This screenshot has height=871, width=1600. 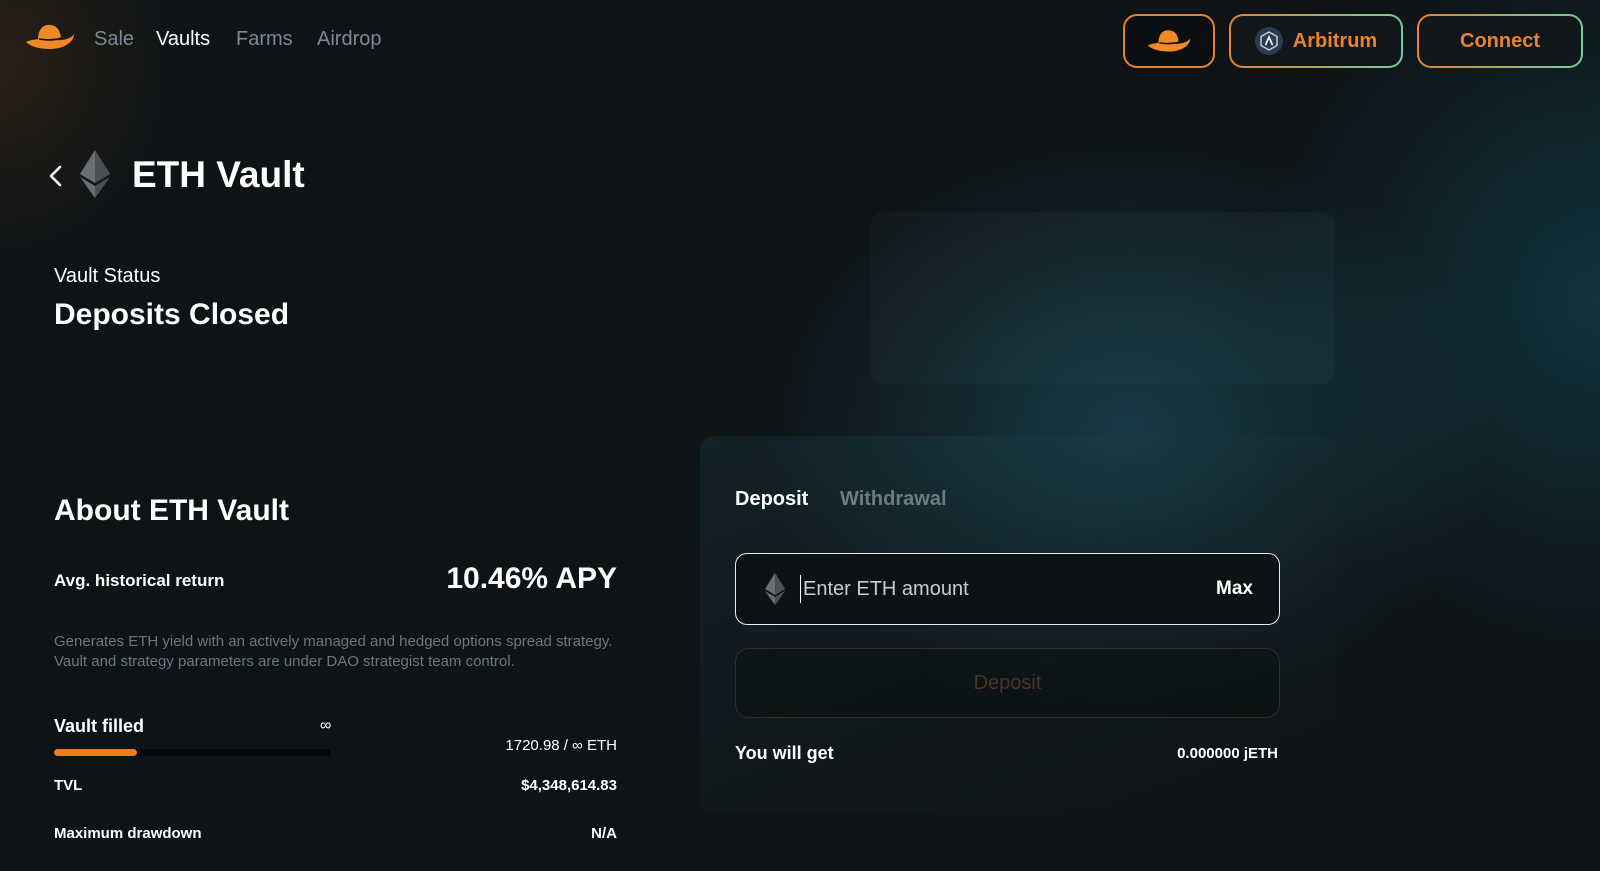 What do you see at coordinates (183, 39) in the screenshot?
I see `nav-link-vaults: Vaults` at bounding box center [183, 39].